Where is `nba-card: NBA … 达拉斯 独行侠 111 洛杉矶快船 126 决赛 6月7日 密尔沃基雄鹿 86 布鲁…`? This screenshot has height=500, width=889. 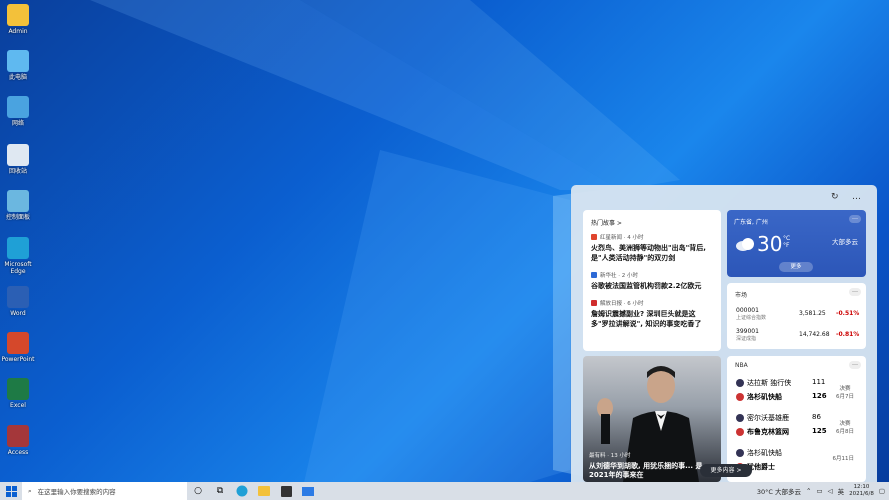
nba-card: NBA … 达拉斯 独行侠 111 洛杉矶快船 126 决赛 6月7日 密尔沃基雄鹿 86 布鲁… is located at coordinates (796, 419).